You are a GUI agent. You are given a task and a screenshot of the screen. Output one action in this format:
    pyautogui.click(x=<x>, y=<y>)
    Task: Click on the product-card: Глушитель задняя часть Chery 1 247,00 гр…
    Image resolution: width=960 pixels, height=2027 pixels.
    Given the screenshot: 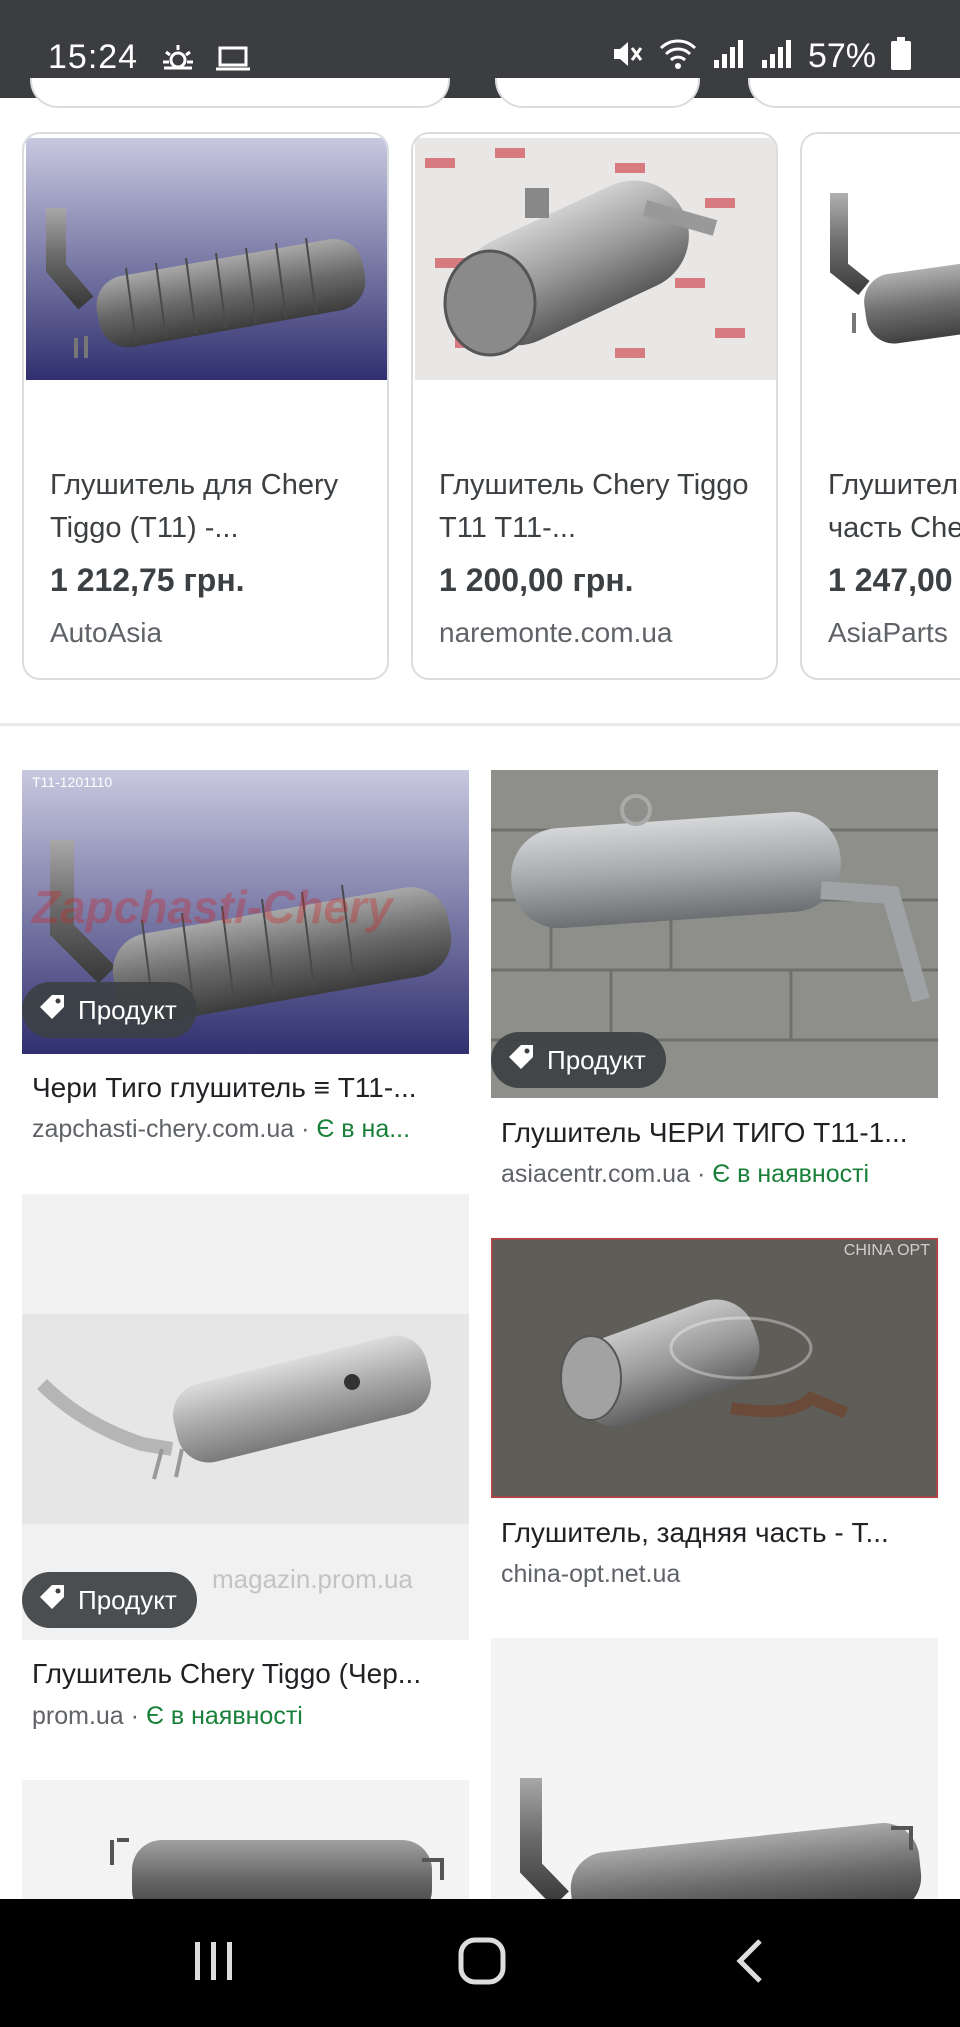 What is the action you would take?
    pyautogui.click(x=880, y=406)
    